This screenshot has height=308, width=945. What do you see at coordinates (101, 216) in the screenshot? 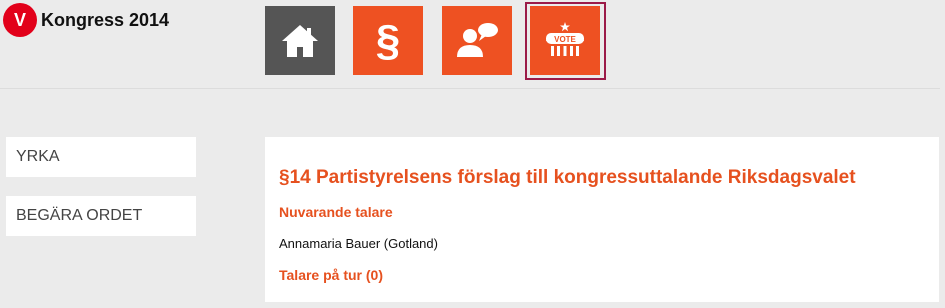
I see `sidebar-item-begara-ordet: BEGÄRA ORDET` at bounding box center [101, 216].